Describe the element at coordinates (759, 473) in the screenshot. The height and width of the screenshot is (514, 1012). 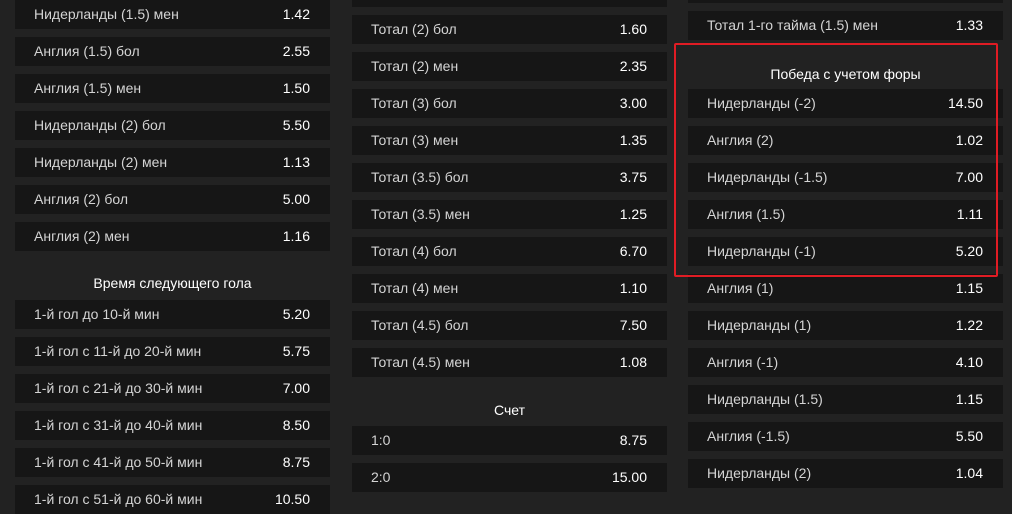
I see `outcome-label: Нидерланды (2)` at that location.